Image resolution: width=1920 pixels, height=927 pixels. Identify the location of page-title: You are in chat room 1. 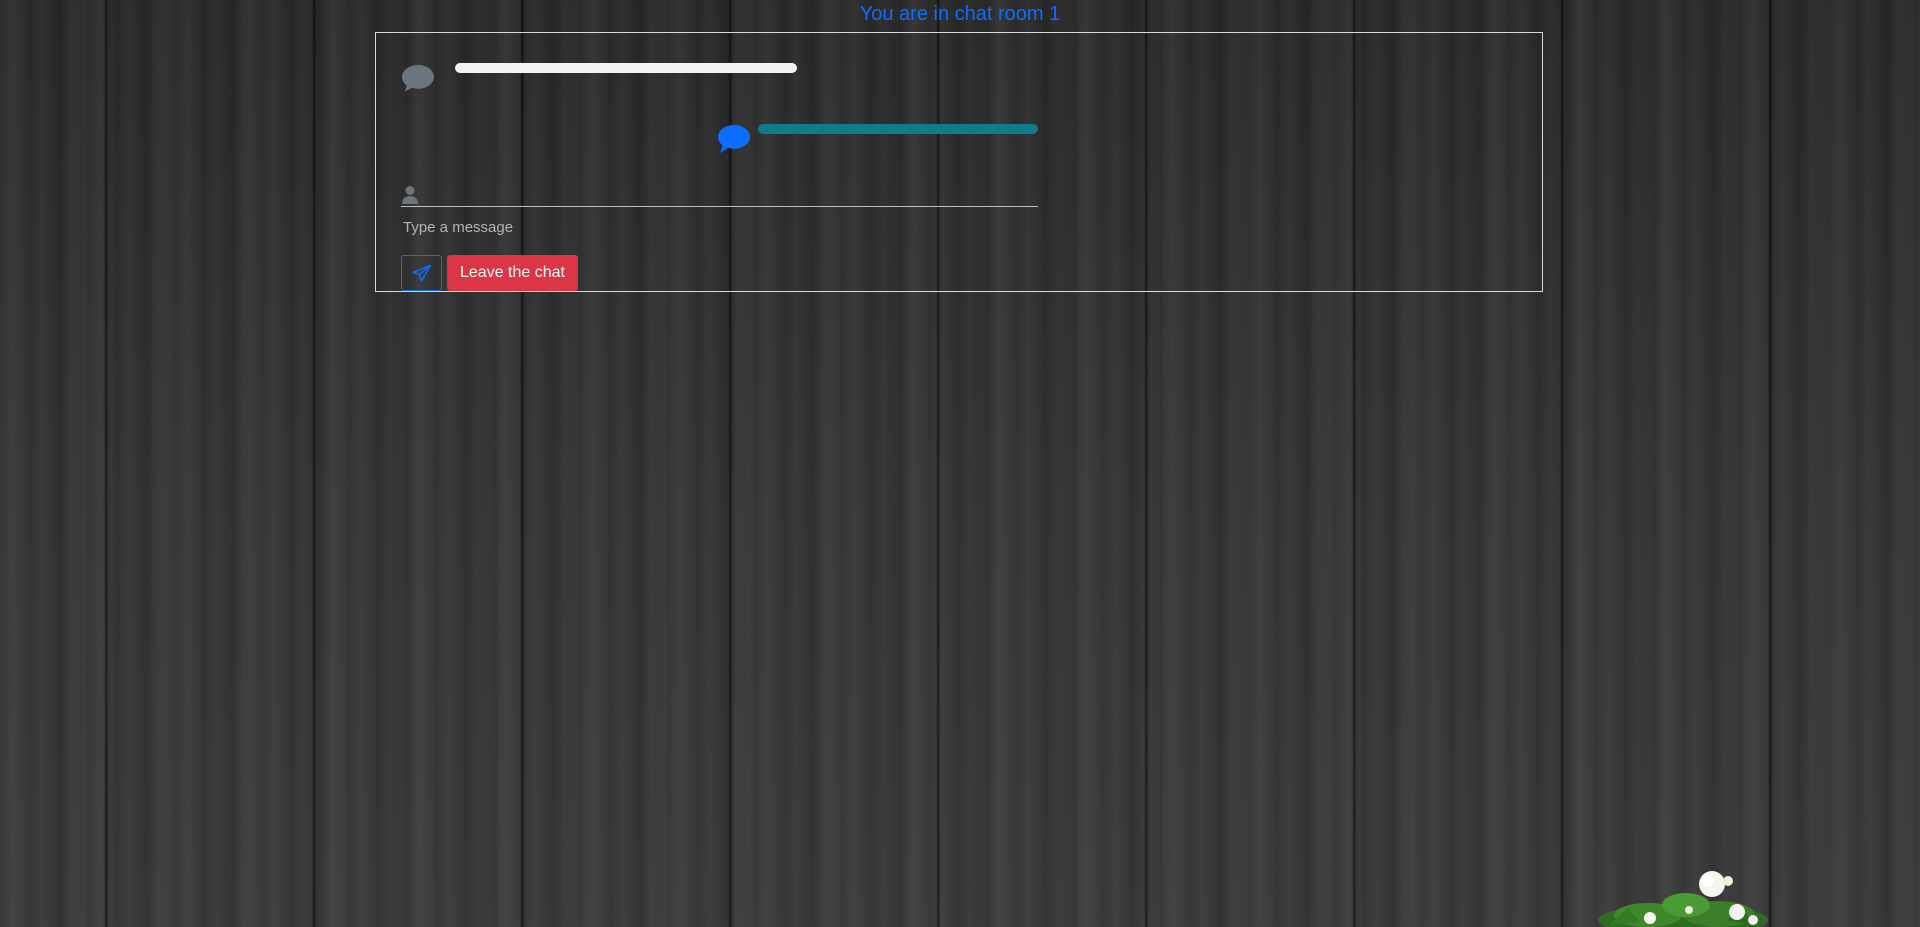
(960, 14).